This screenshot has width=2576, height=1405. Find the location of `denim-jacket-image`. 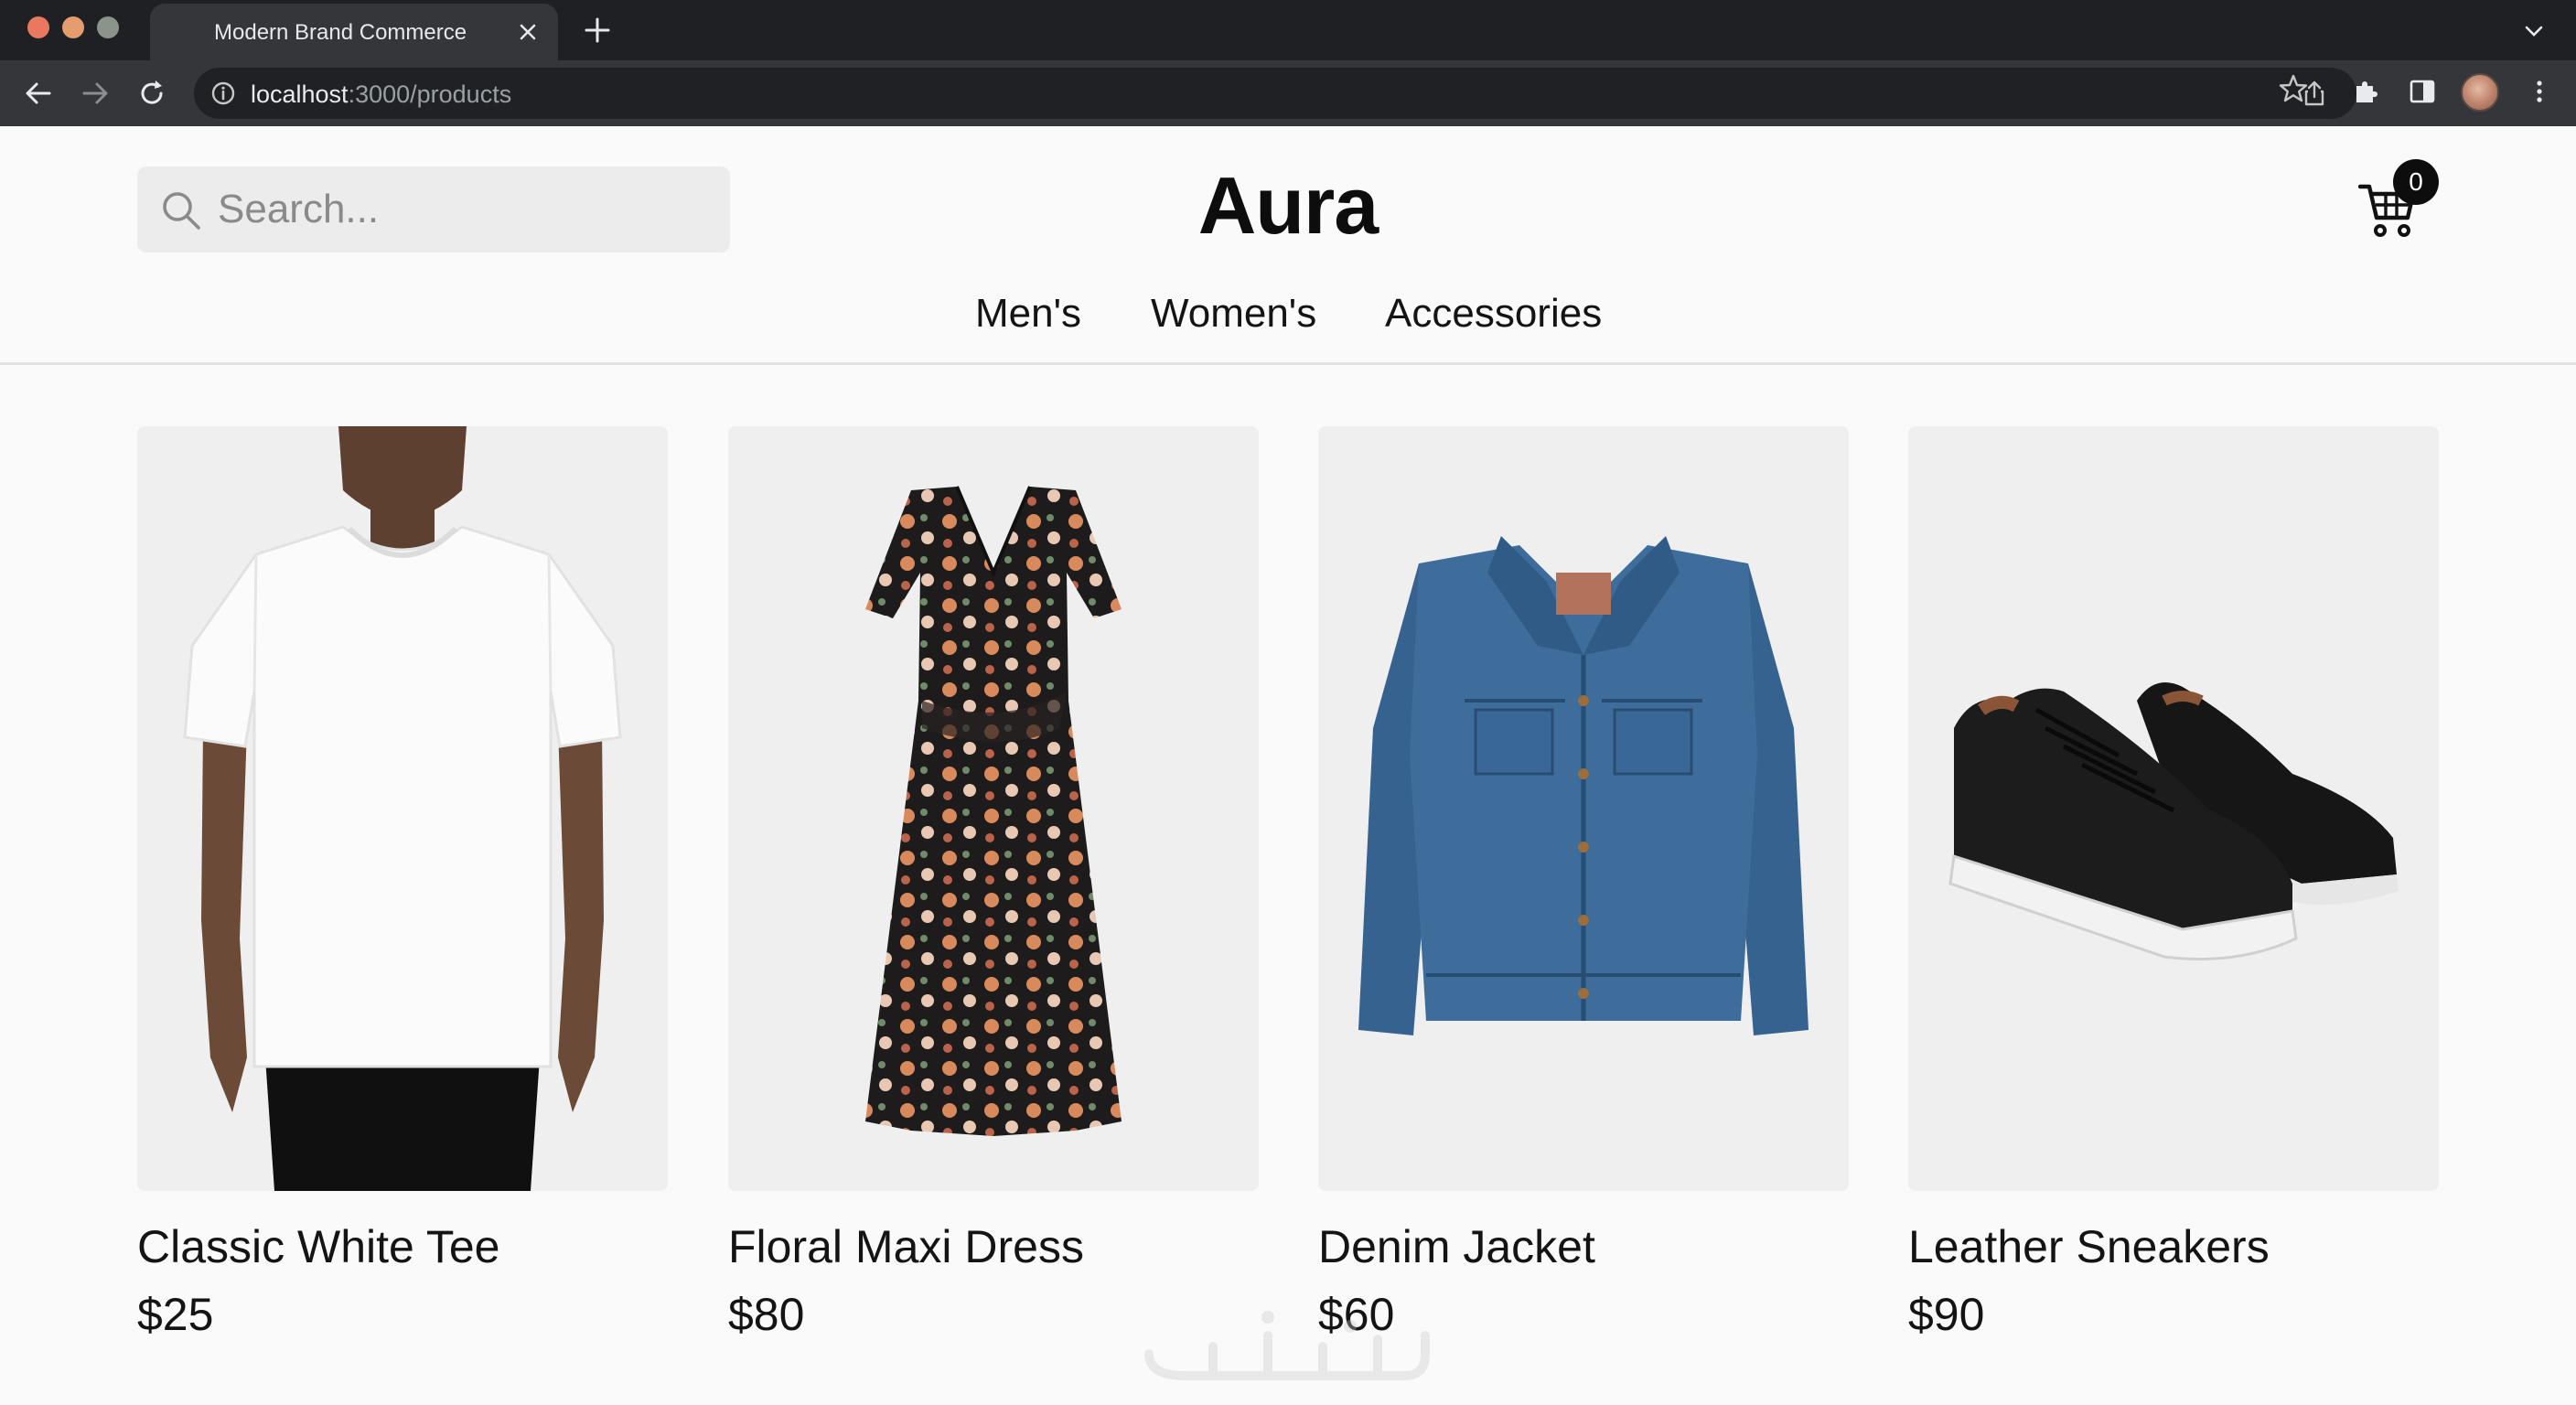

denim-jacket-image is located at coordinates (1583, 808).